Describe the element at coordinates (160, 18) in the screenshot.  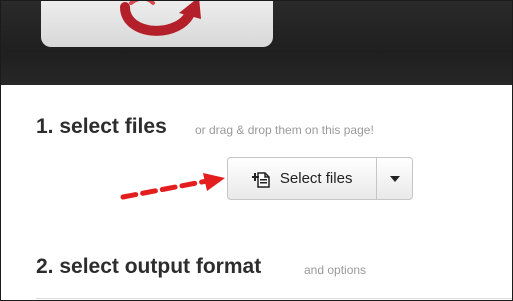
I see `refresh-arrow-icon` at that location.